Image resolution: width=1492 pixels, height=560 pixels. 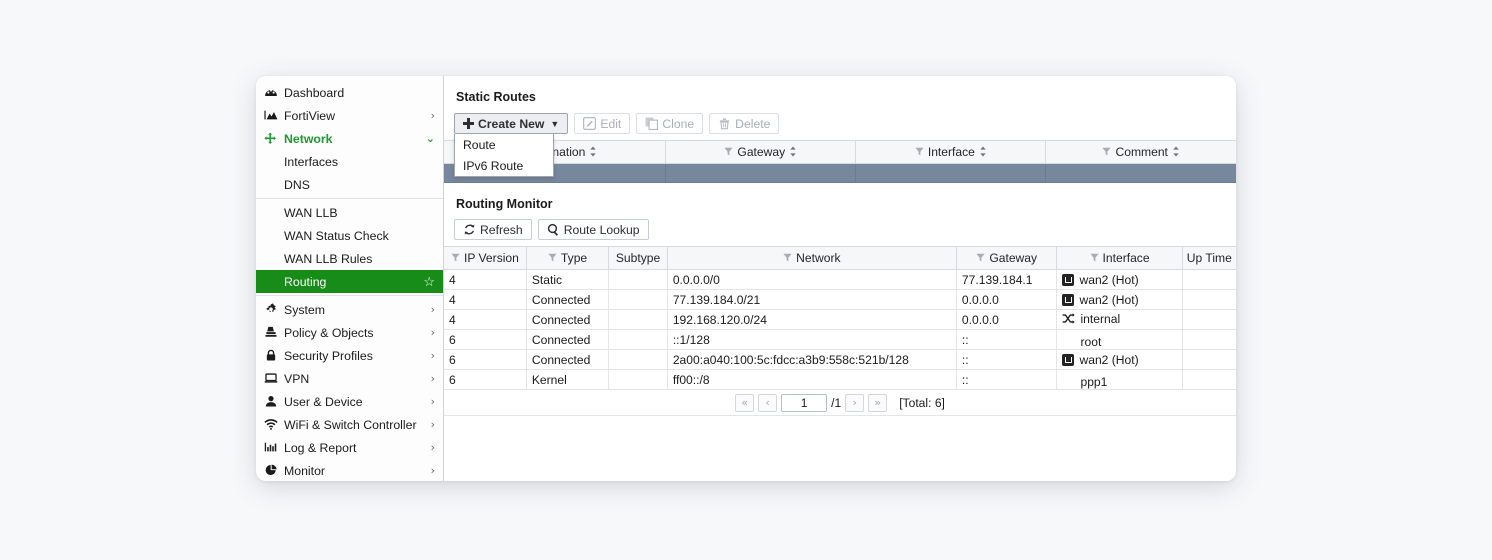 I want to click on static-routes-title: Static Routes, so click(x=496, y=97).